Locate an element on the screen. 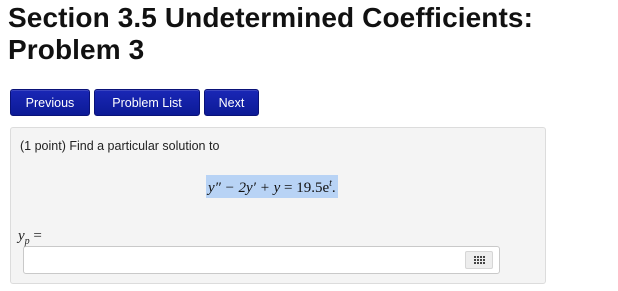  problem-navigation: Previous Problem List Next is located at coordinates (134, 102).